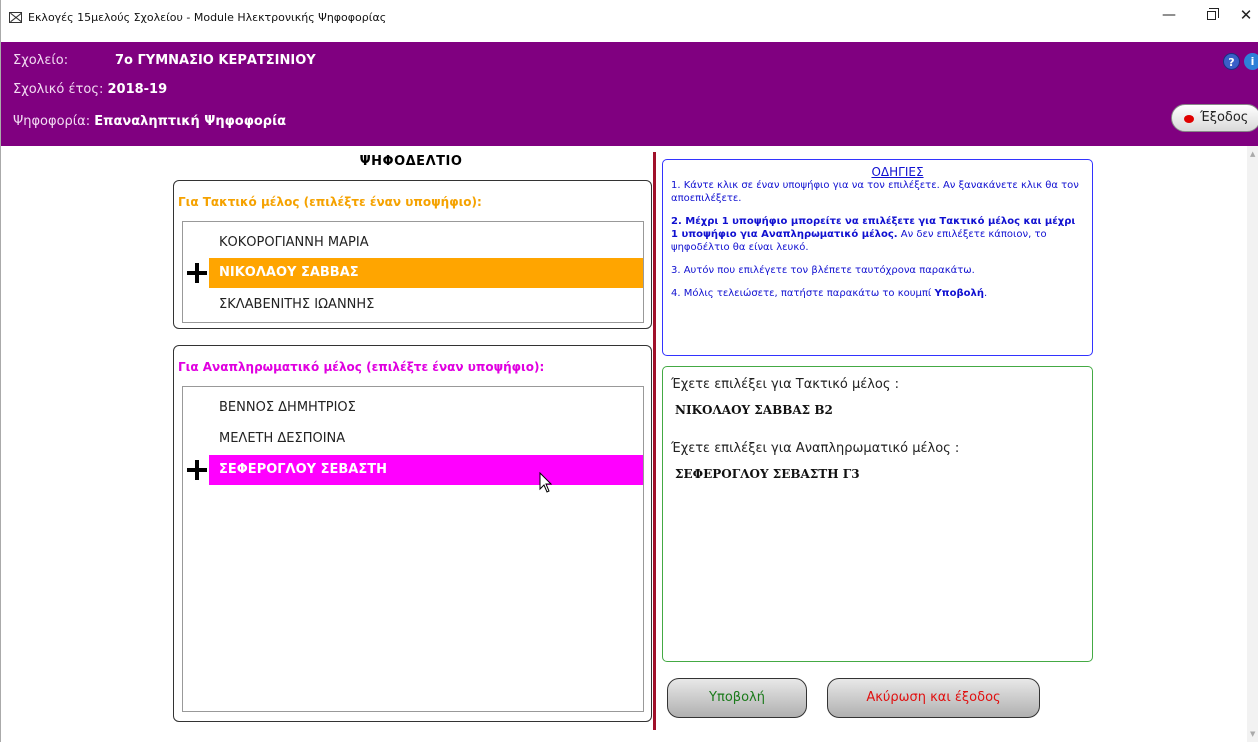 This screenshot has width=1258, height=742. Describe the element at coordinates (546, 482) in the screenshot. I see `mouse-cursor-icon` at that location.